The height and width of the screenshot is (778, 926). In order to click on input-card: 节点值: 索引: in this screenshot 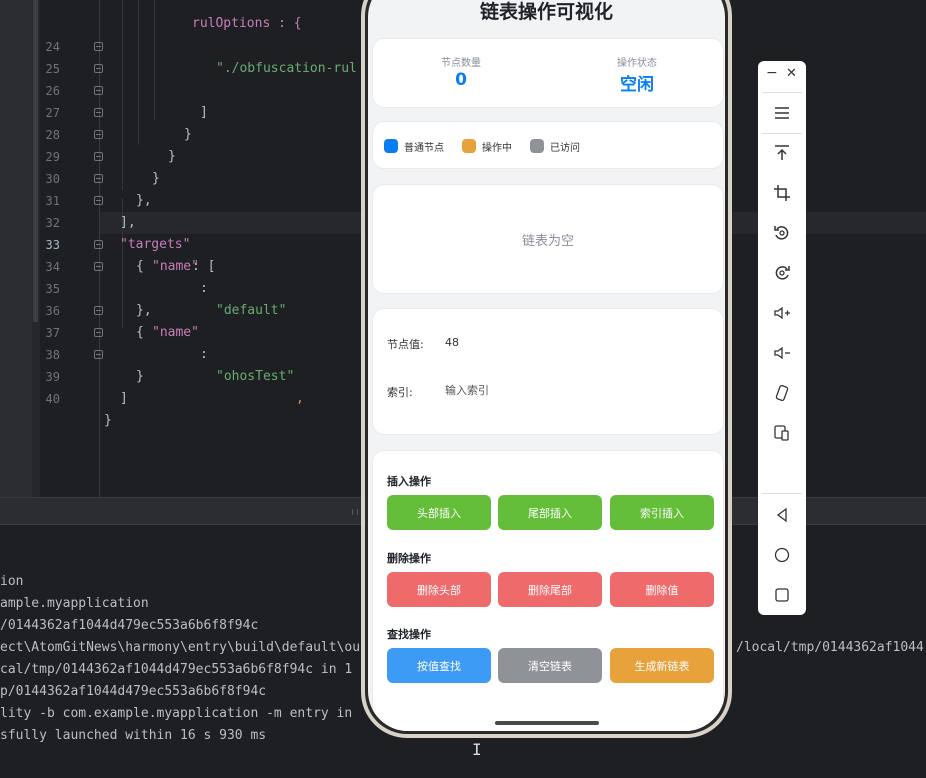, I will do `click(548, 371)`.